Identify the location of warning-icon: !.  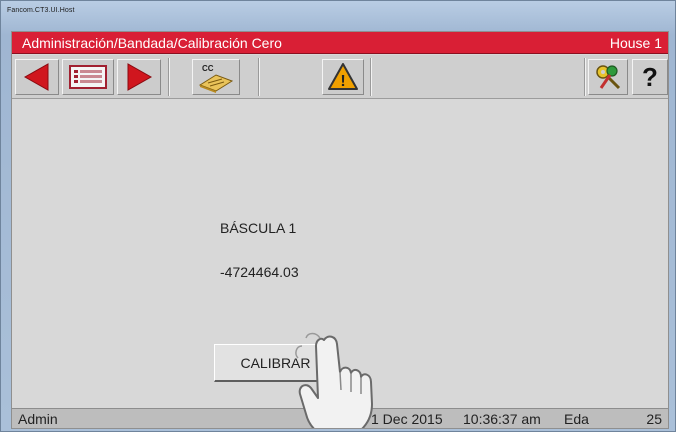
(343, 76).